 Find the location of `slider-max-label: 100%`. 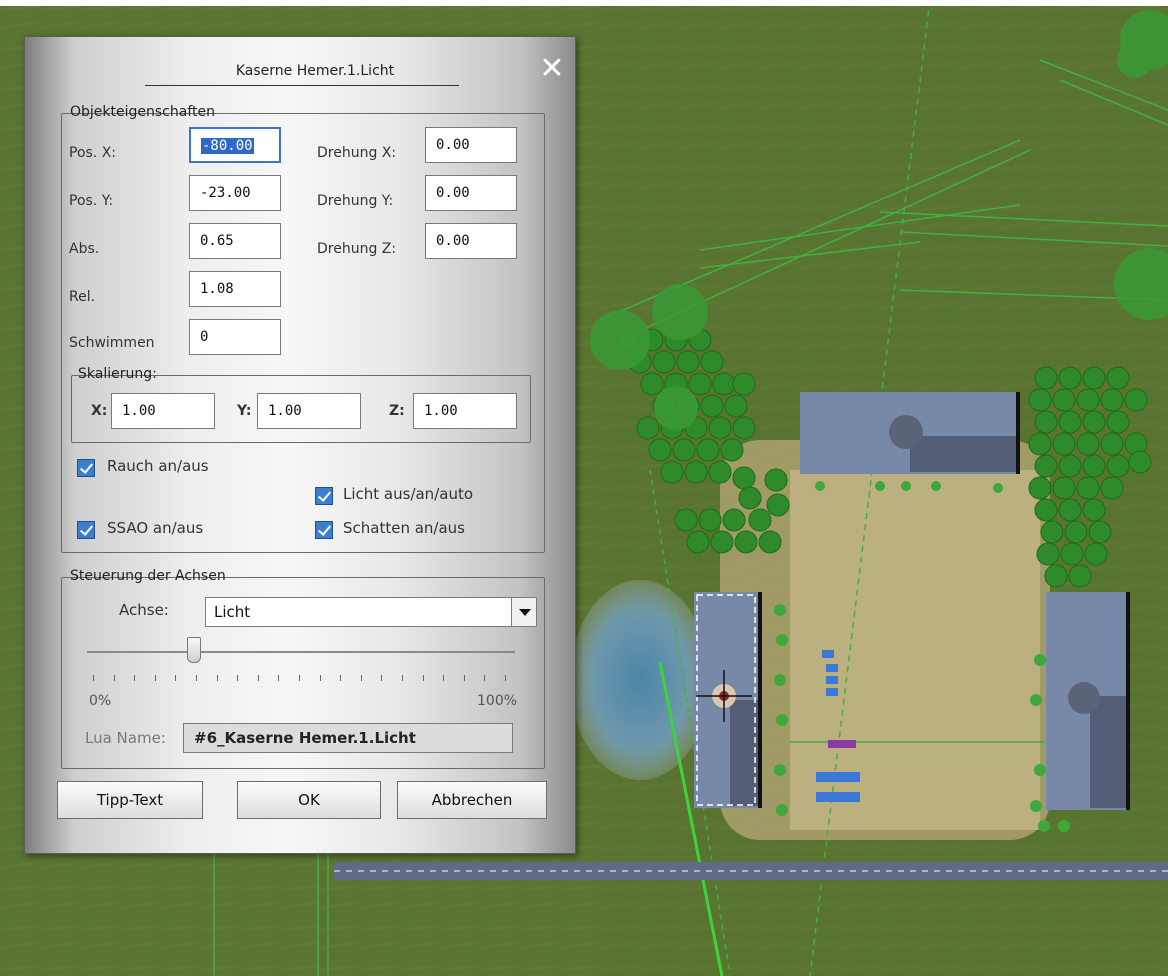

slider-max-label: 100% is located at coordinates (497, 701).